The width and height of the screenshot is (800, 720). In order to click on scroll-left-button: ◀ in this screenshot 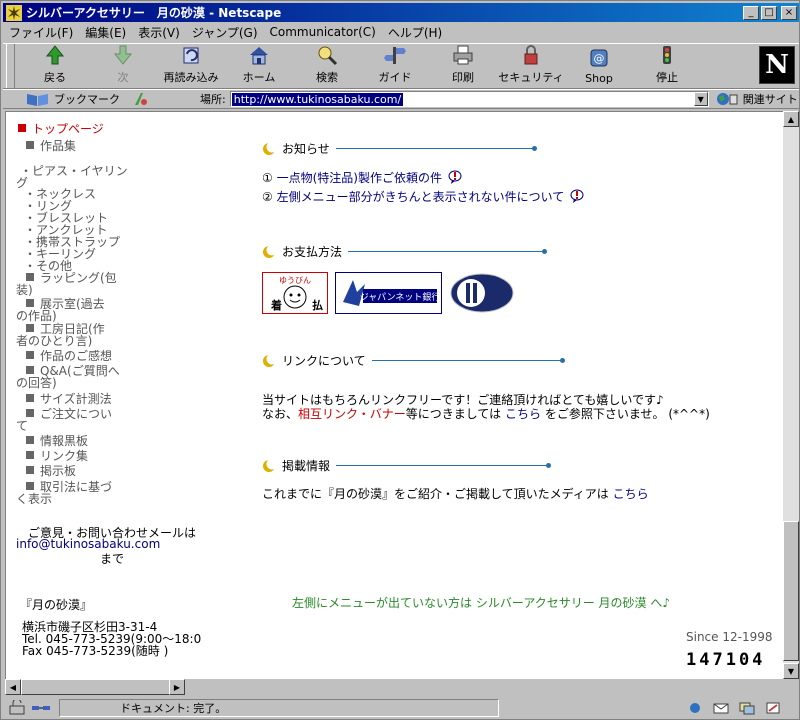, I will do `click(13, 687)`.